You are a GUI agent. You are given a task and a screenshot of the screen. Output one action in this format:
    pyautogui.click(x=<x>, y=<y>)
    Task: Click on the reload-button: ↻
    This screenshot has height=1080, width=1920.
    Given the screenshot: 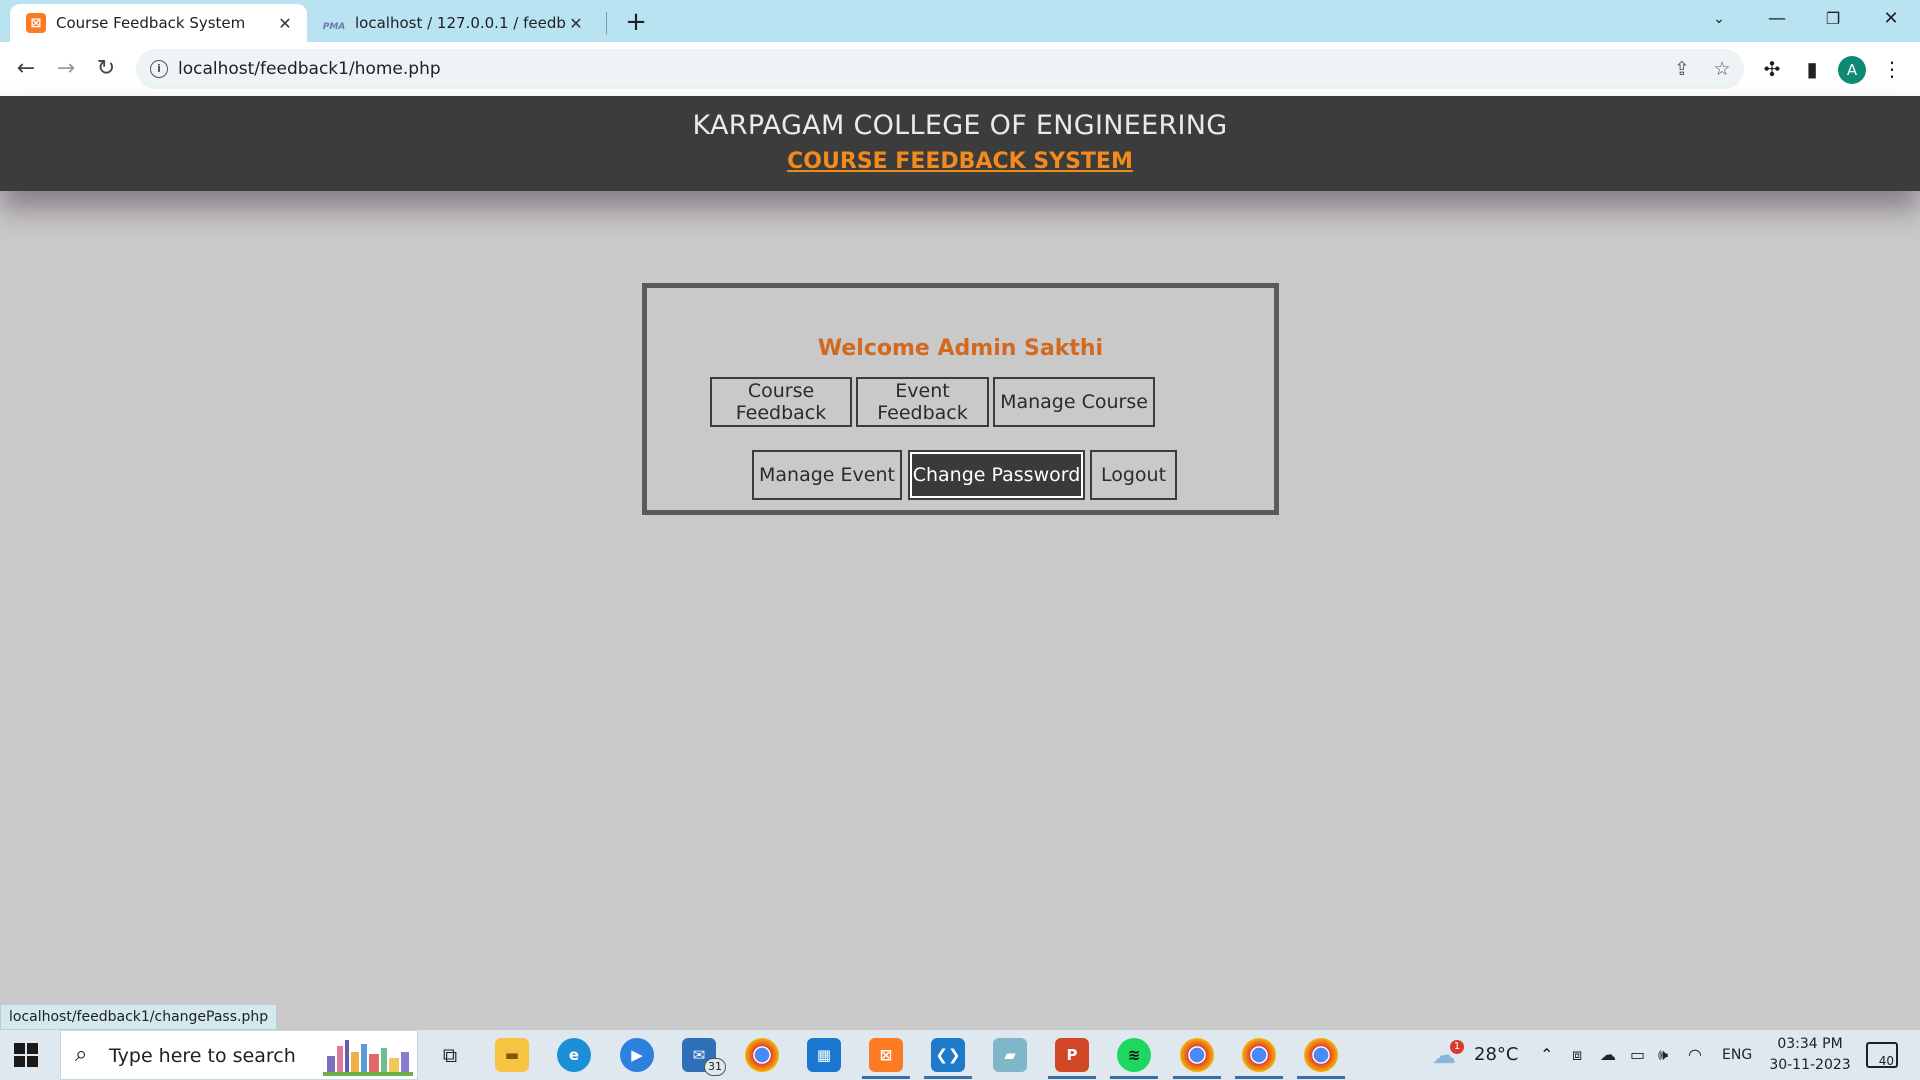 What is the action you would take?
    pyautogui.click(x=106, y=69)
    